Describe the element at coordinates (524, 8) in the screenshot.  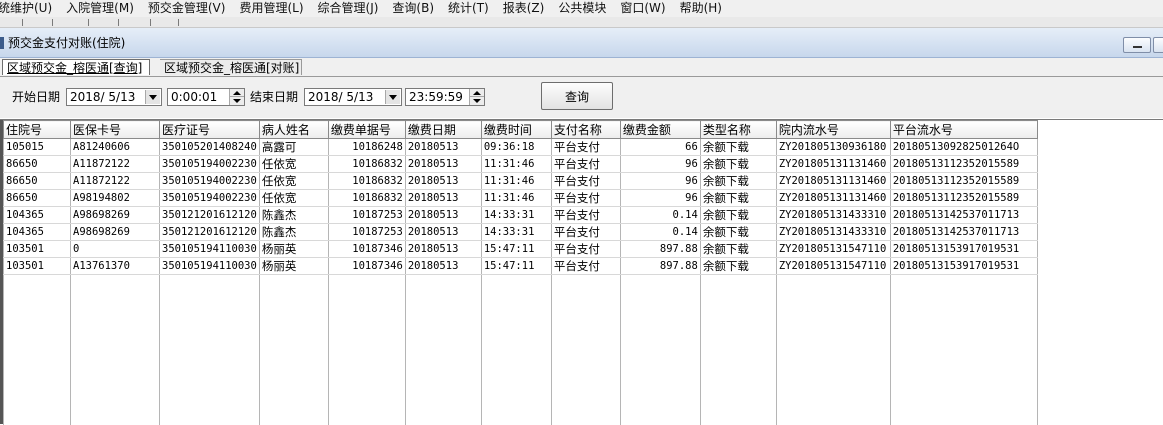
I see `menu-reports: 报表(Z)` at that location.